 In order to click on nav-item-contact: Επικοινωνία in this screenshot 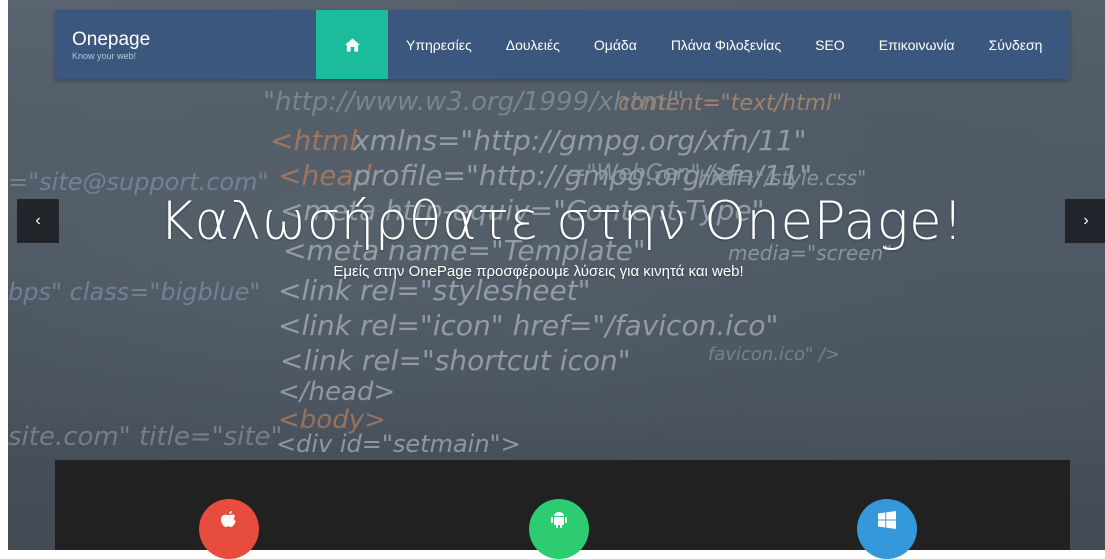, I will do `click(917, 44)`.